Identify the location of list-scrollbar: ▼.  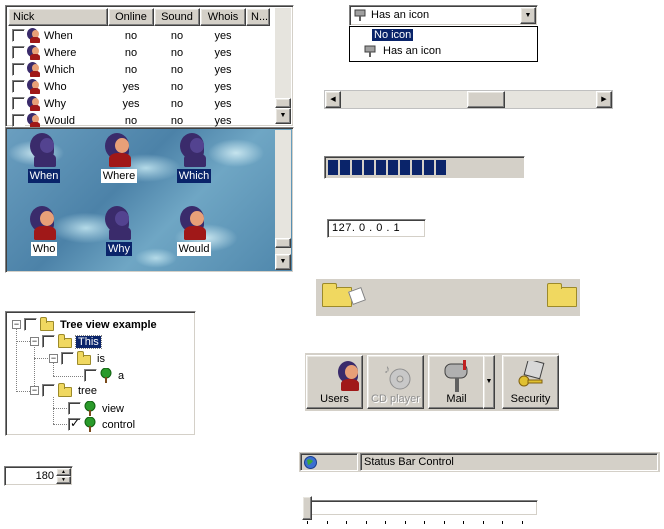
(283, 66).